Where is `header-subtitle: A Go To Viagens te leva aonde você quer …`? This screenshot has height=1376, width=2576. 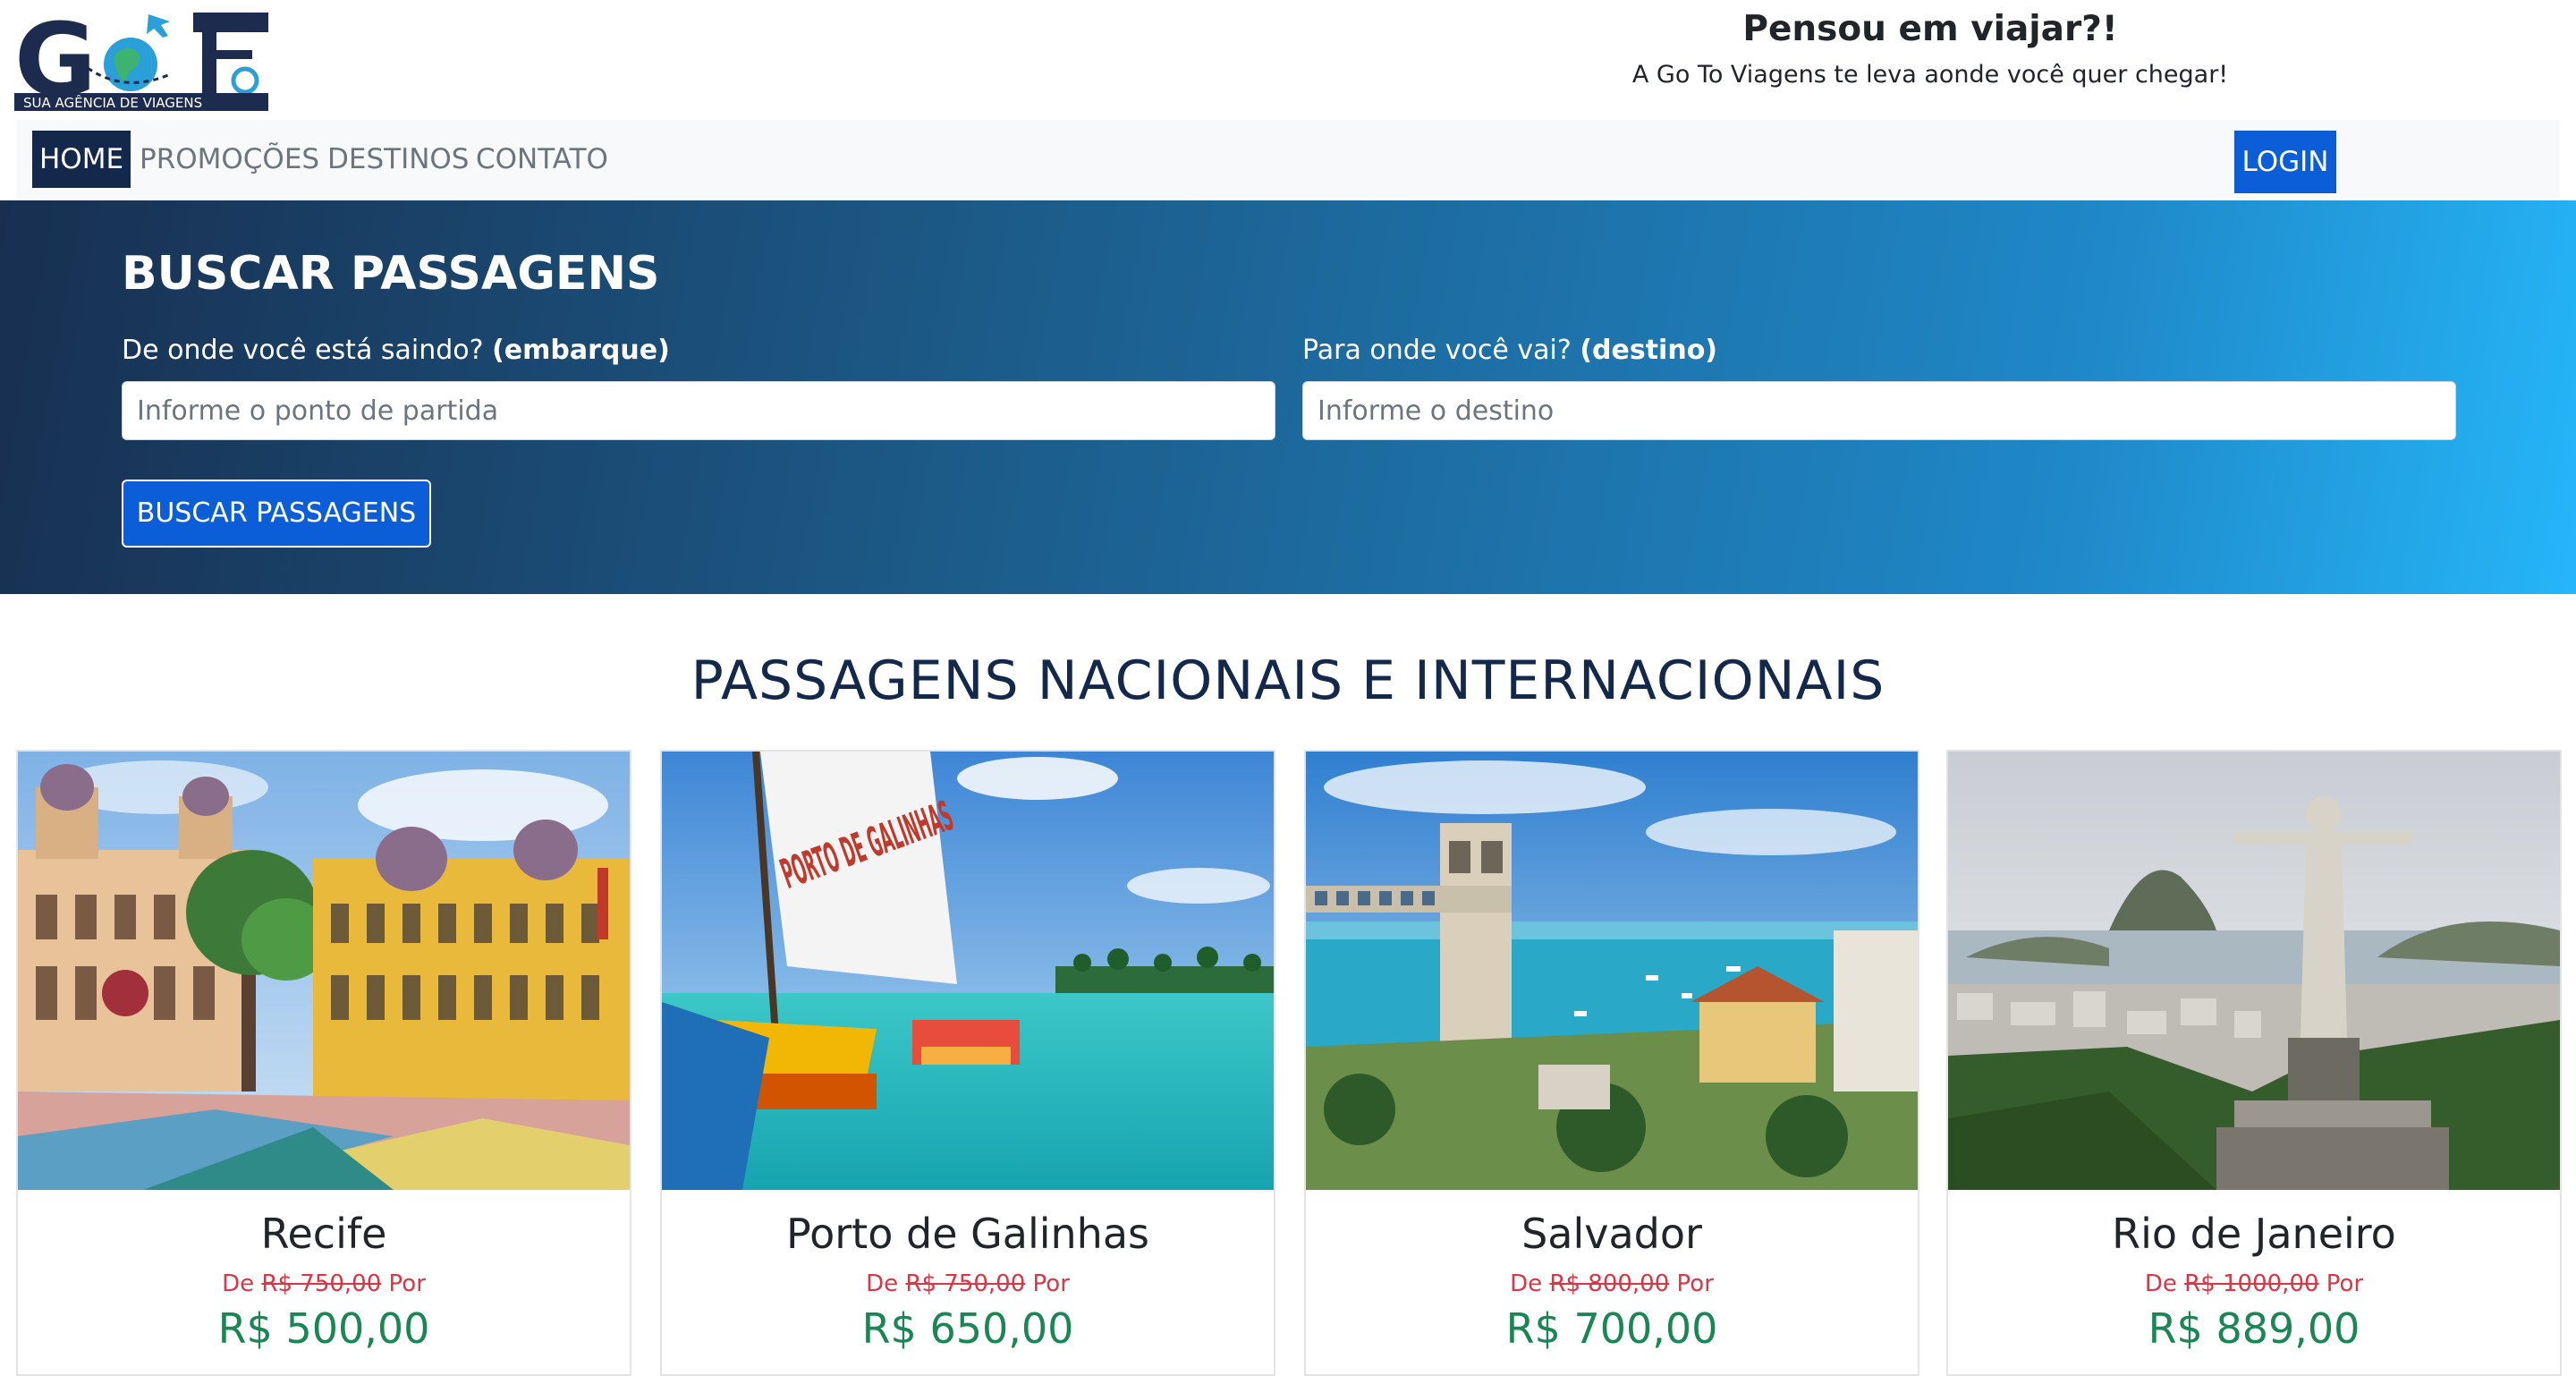
header-subtitle: A Go To Viagens te leva aonde você quer … is located at coordinates (1930, 75).